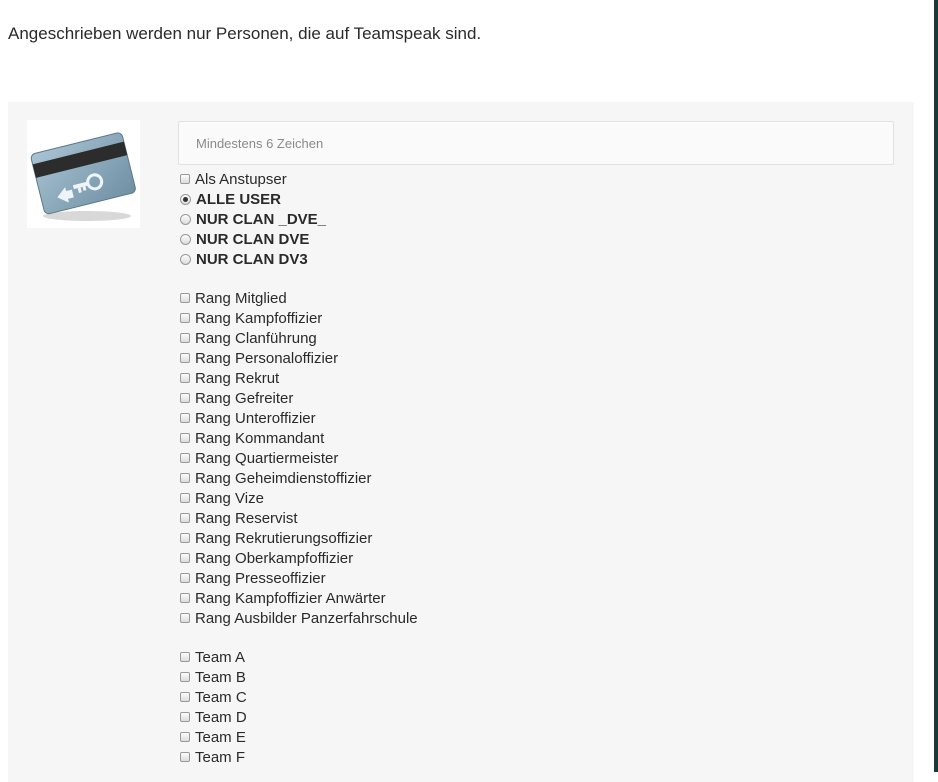 The height and width of the screenshot is (782, 938). I want to click on radio-clan-dv3: NUR CLAN DV3, so click(299, 259).